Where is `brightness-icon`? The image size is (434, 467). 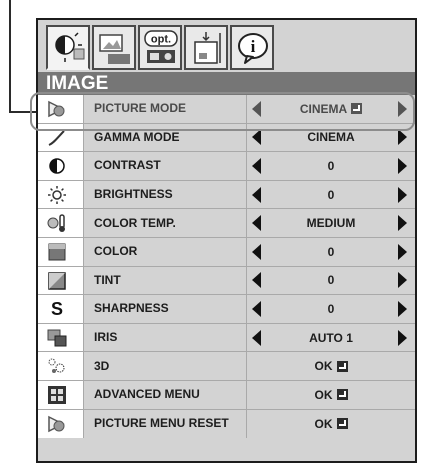 brightness-icon is located at coordinates (57, 194).